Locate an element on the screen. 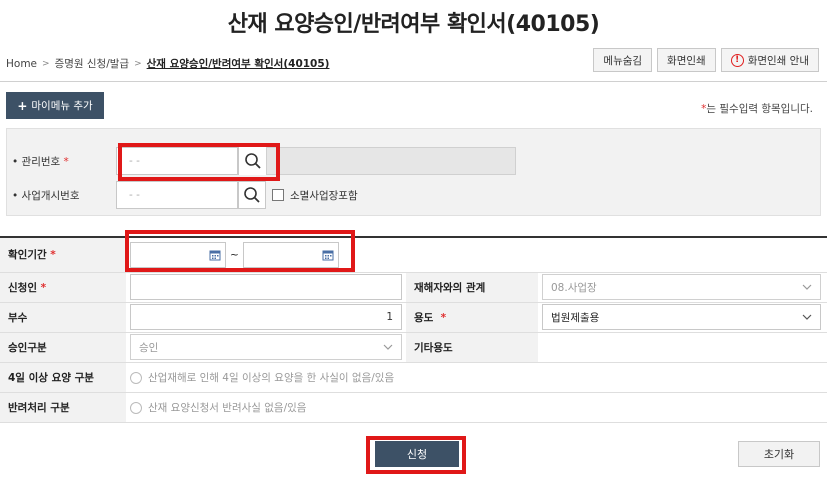 This screenshot has width=827, height=477. highlight-submit is located at coordinates (416, 455).